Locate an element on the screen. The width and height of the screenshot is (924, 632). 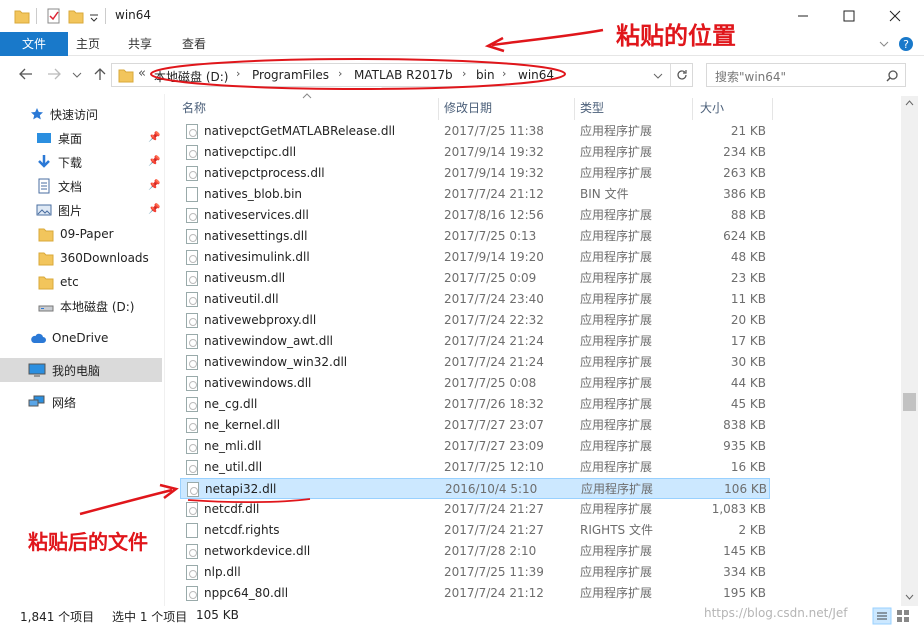
file-row: ne_kernel.dll 2017/7/27 23:07 应用程序扩展 838 KB is located at coordinates (475, 425).